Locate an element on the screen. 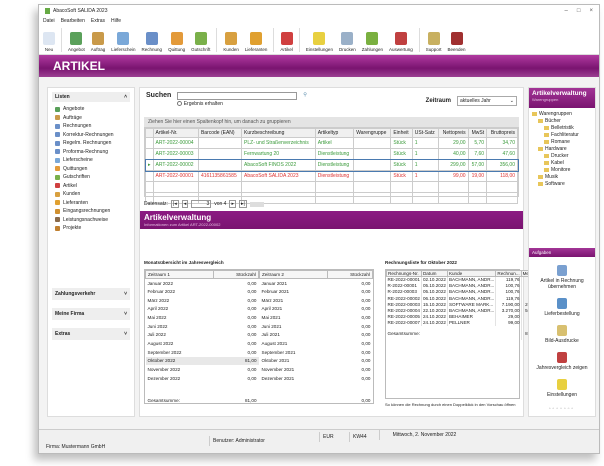 This screenshot has width=604, height=466. toolbar-artikel-button: Artikel is located at coordinates (286, 42).